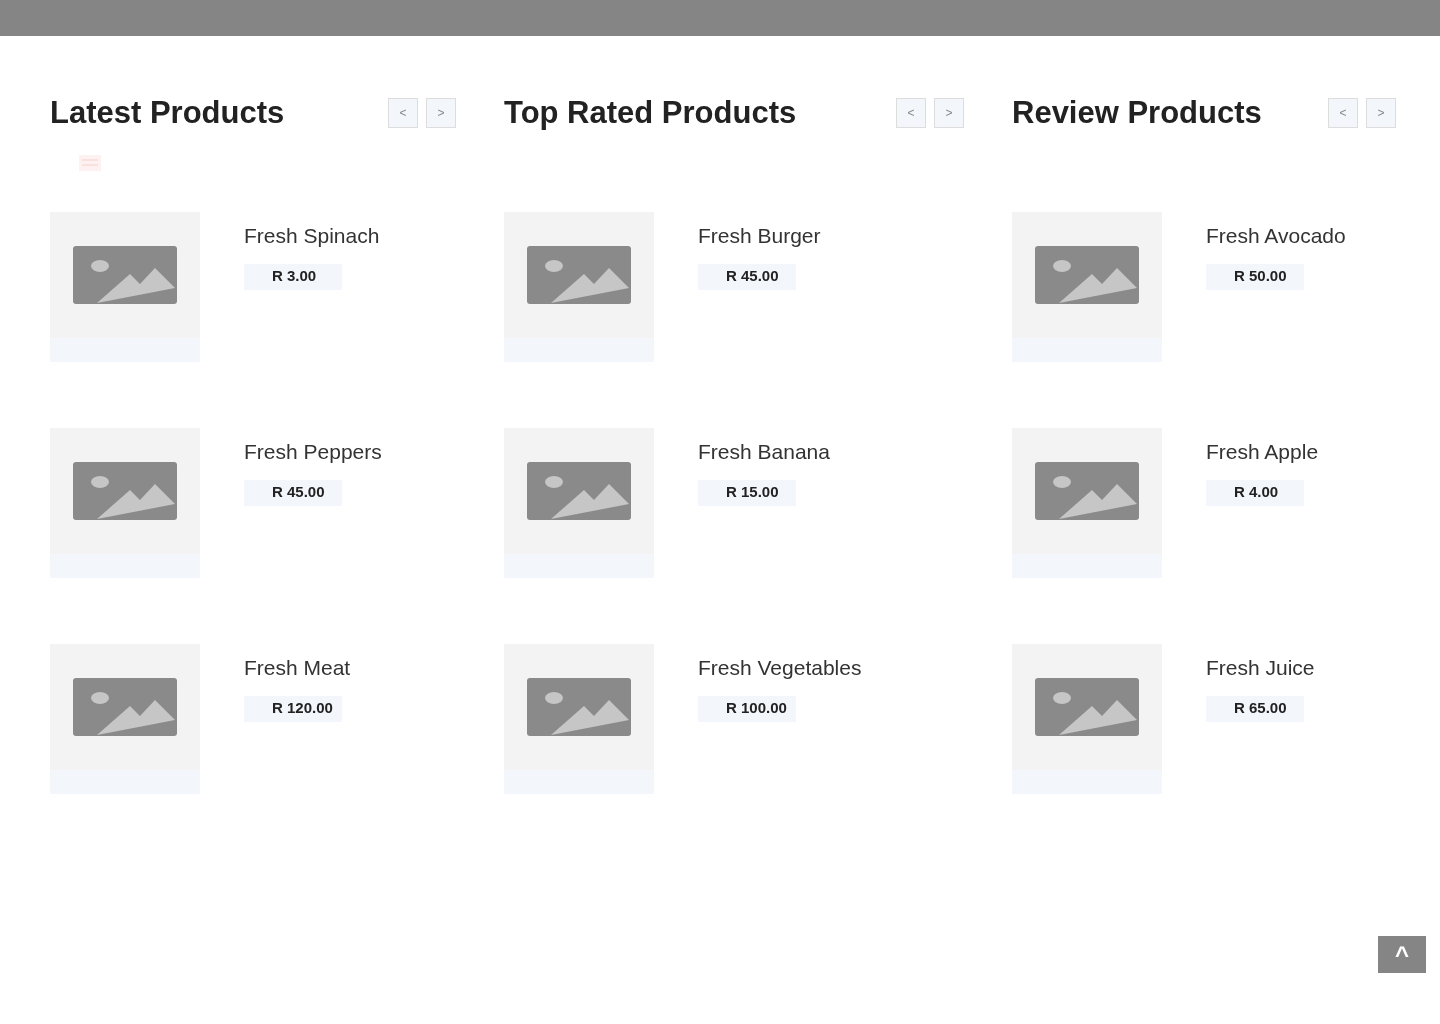 The image size is (1440, 1024). Describe the element at coordinates (747, 492) in the screenshot. I see `product-price: R 15.00` at that location.